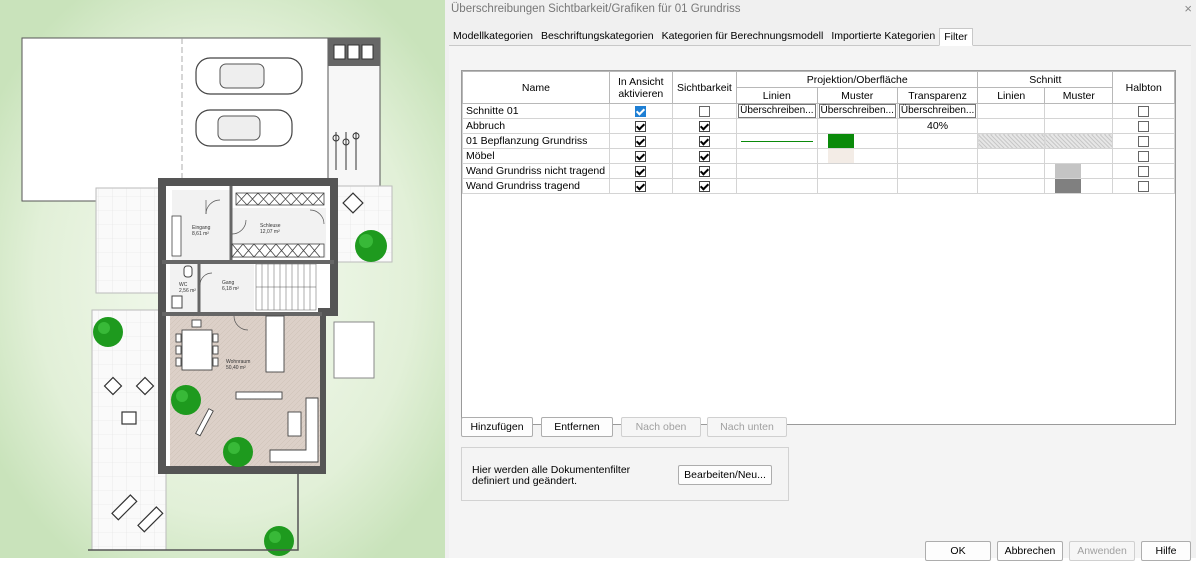 The height and width of the screenshot is (561, 1196). I want to click on col-header-projection: Projektion/Oberfläche, so click(857, 79).